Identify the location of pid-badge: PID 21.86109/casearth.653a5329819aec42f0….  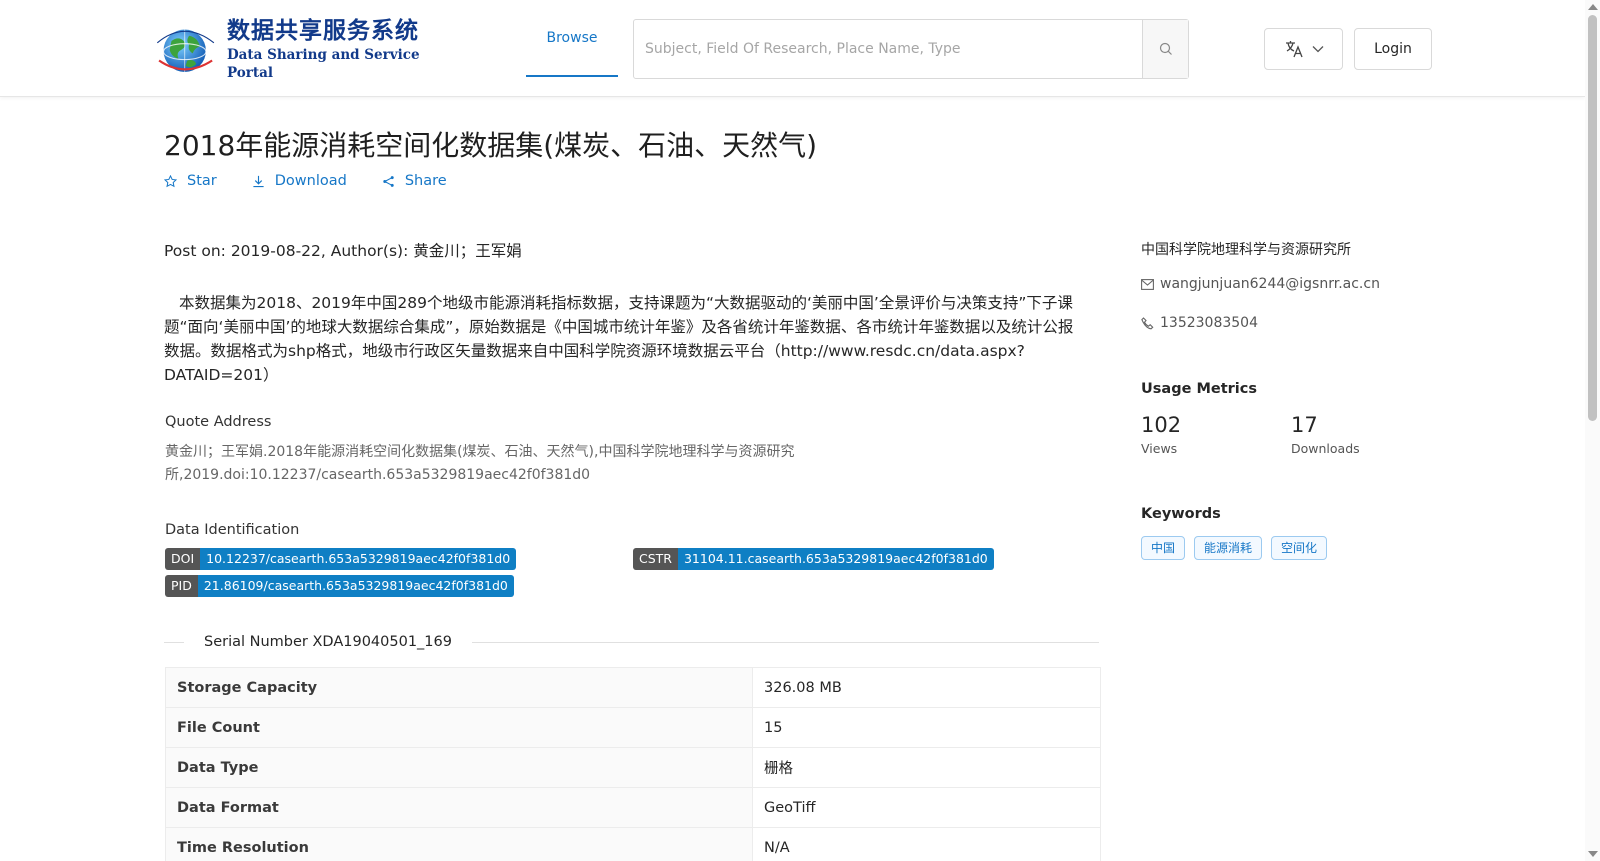
(339, 586).